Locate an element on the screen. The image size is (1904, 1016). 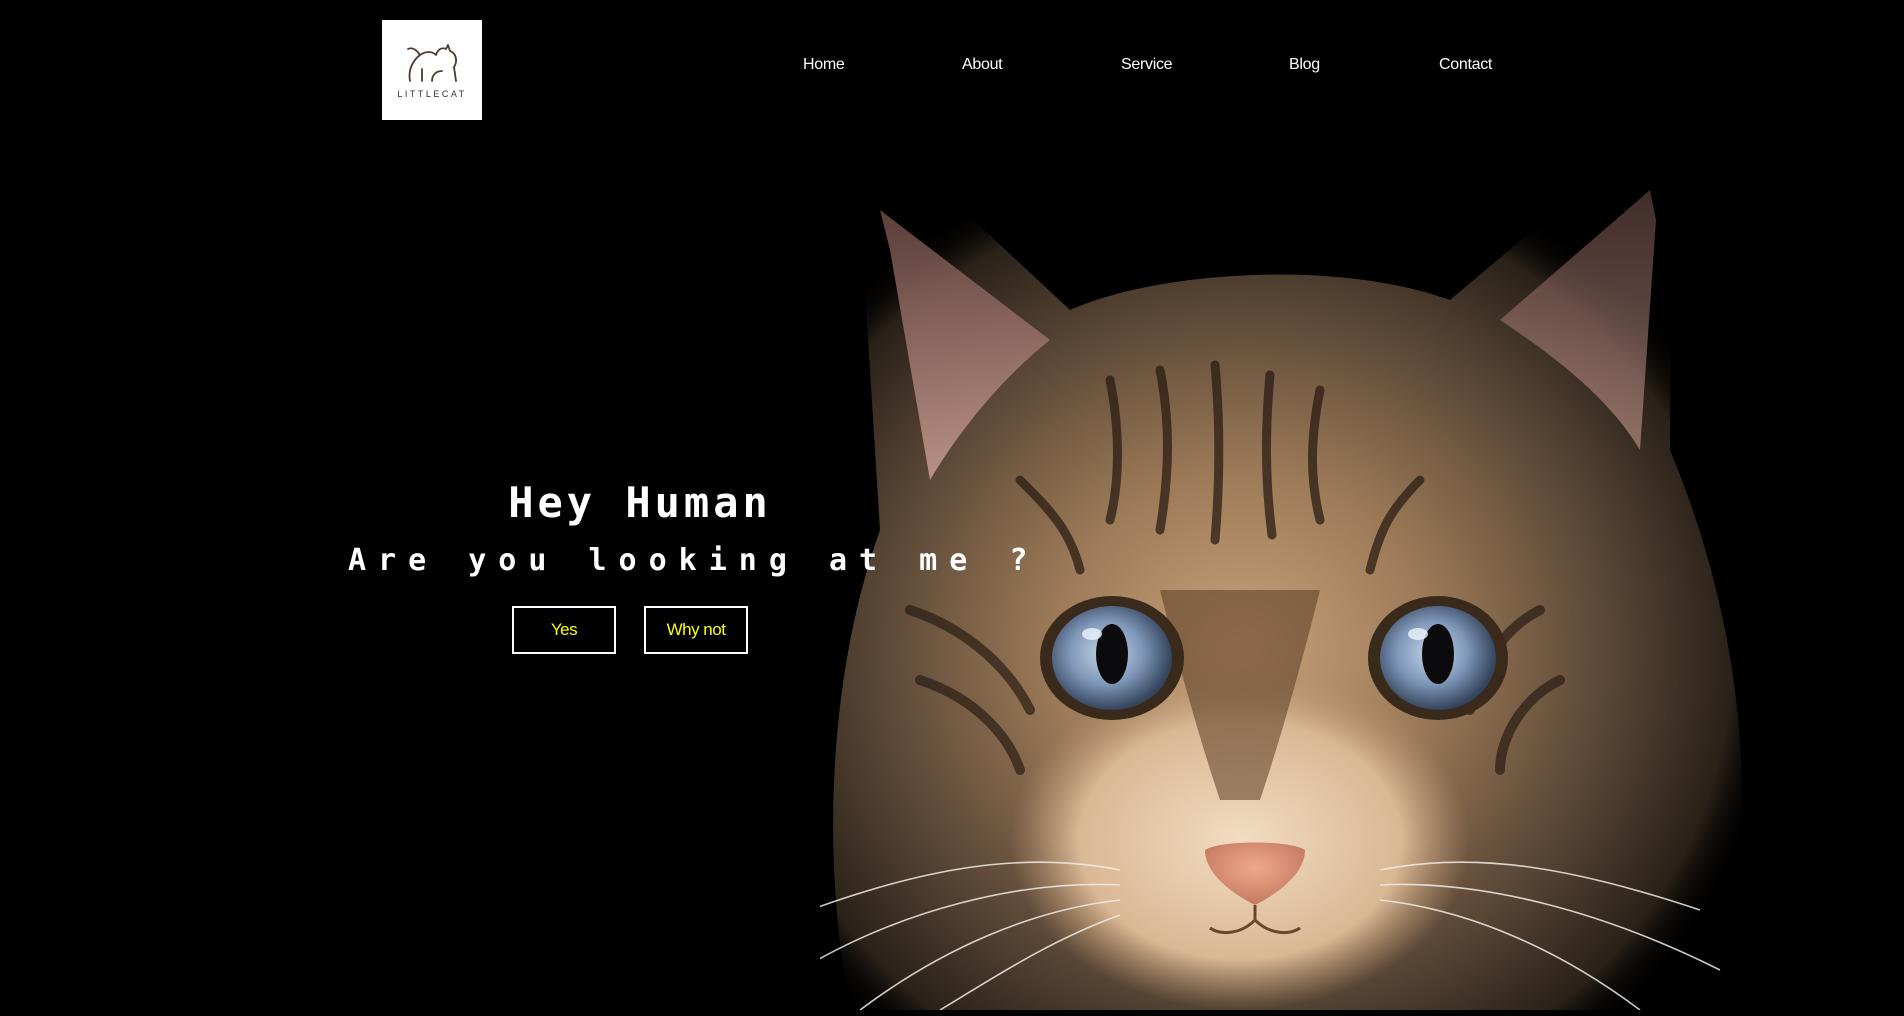
why-not-button: Why not is located at coordinates (696, 630).